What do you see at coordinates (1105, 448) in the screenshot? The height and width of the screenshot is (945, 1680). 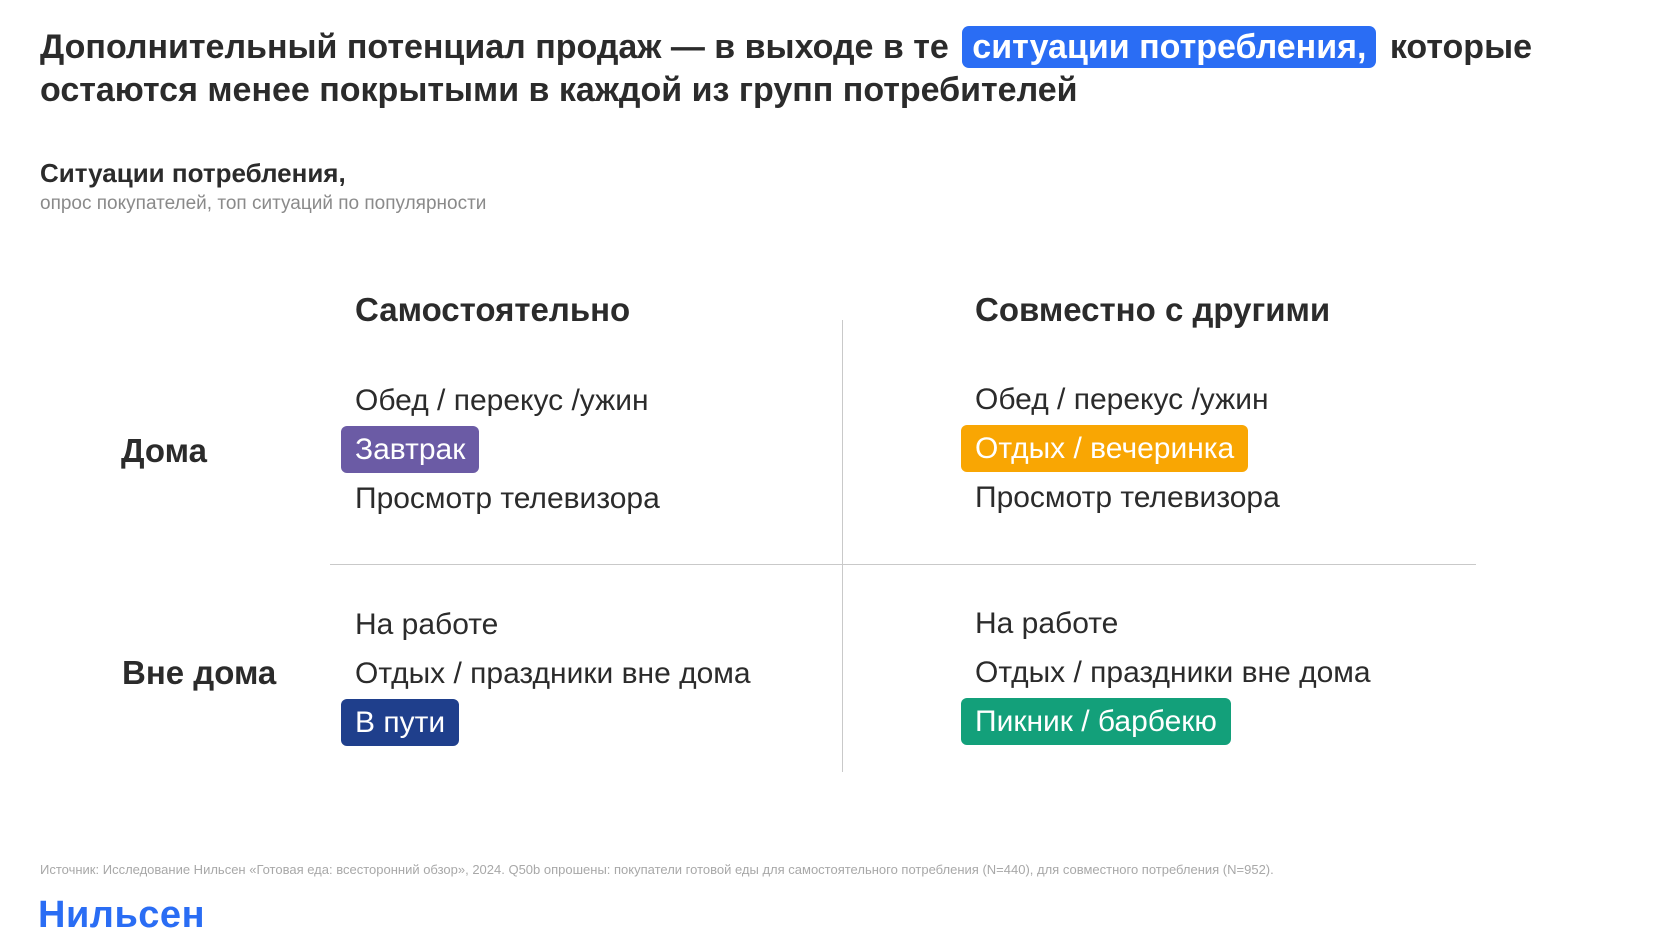 I see `situation-label: Отдых / вечеринка` at bounding box center [1105, 448].